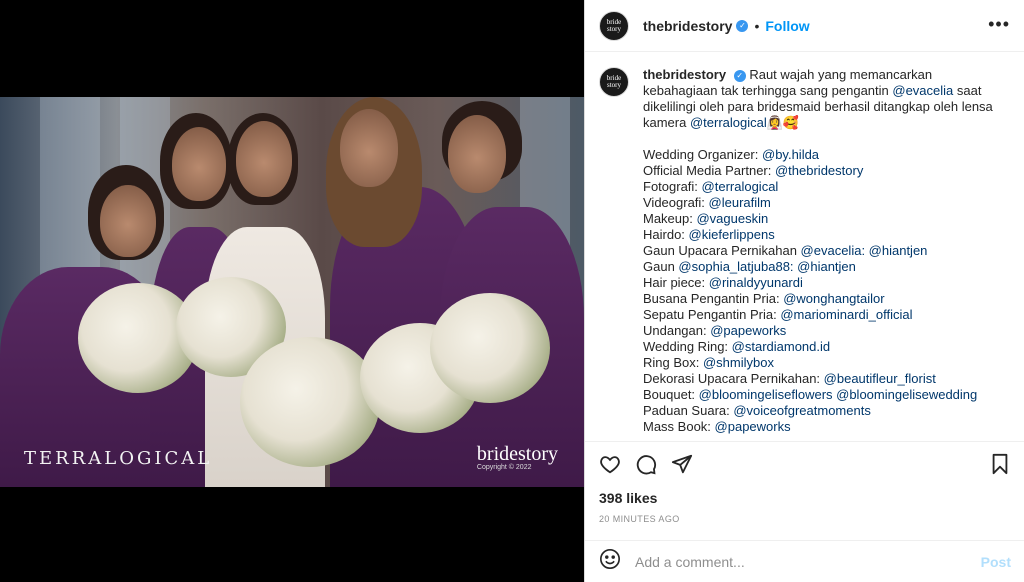 This screenshot has width=1024, height=582. Describe the element at coordinates (819, 235) in the screenshot. I see `credit-line: Hairdo: @kieferlippens` at that location.